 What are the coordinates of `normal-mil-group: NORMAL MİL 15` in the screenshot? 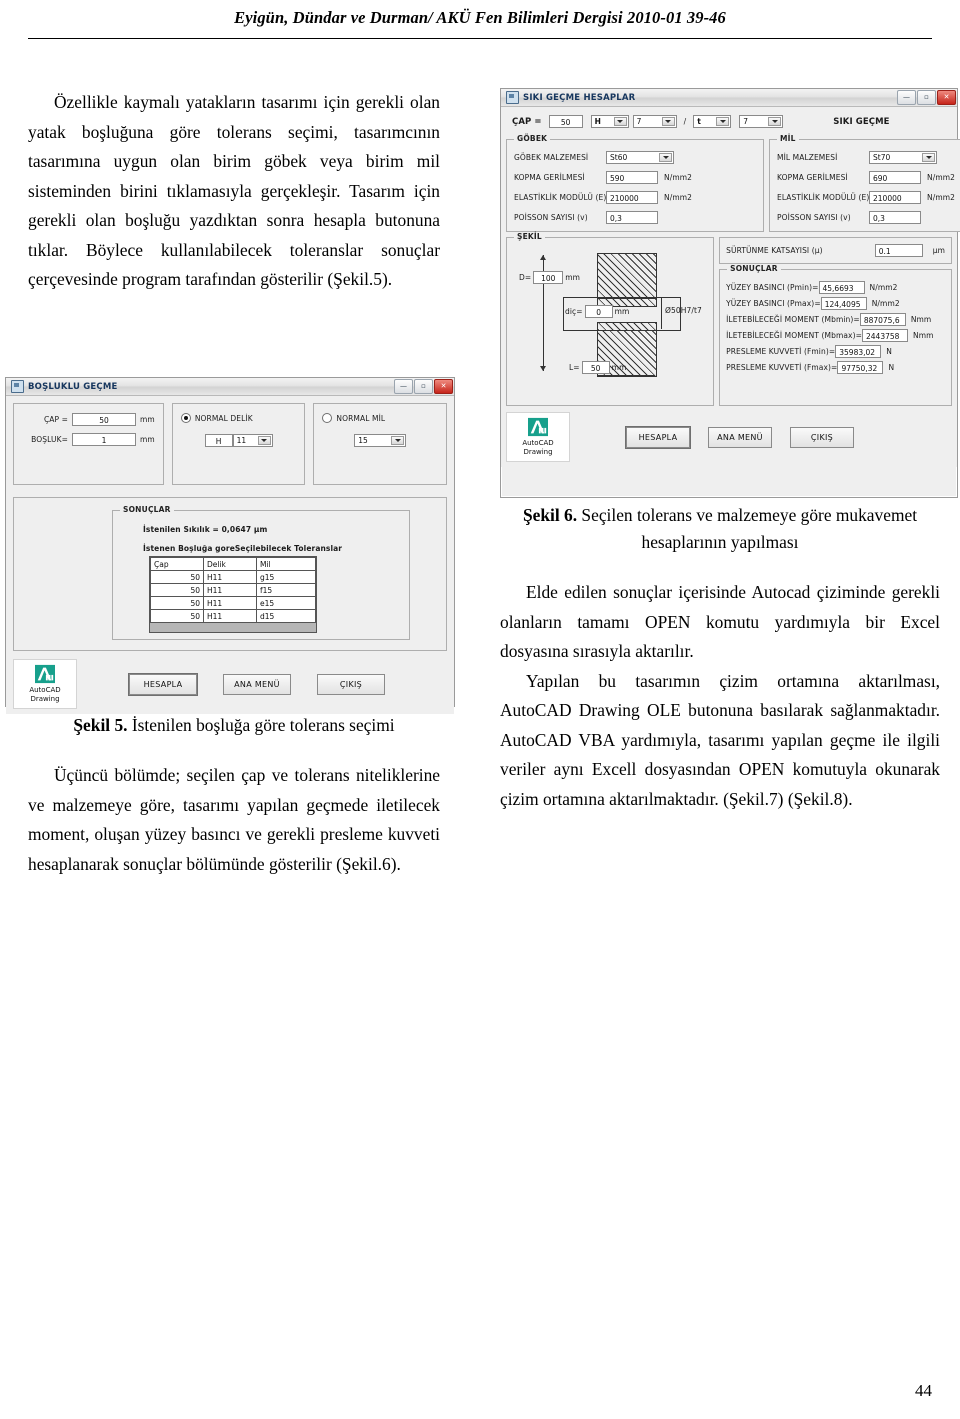 It's located at (380, 444).